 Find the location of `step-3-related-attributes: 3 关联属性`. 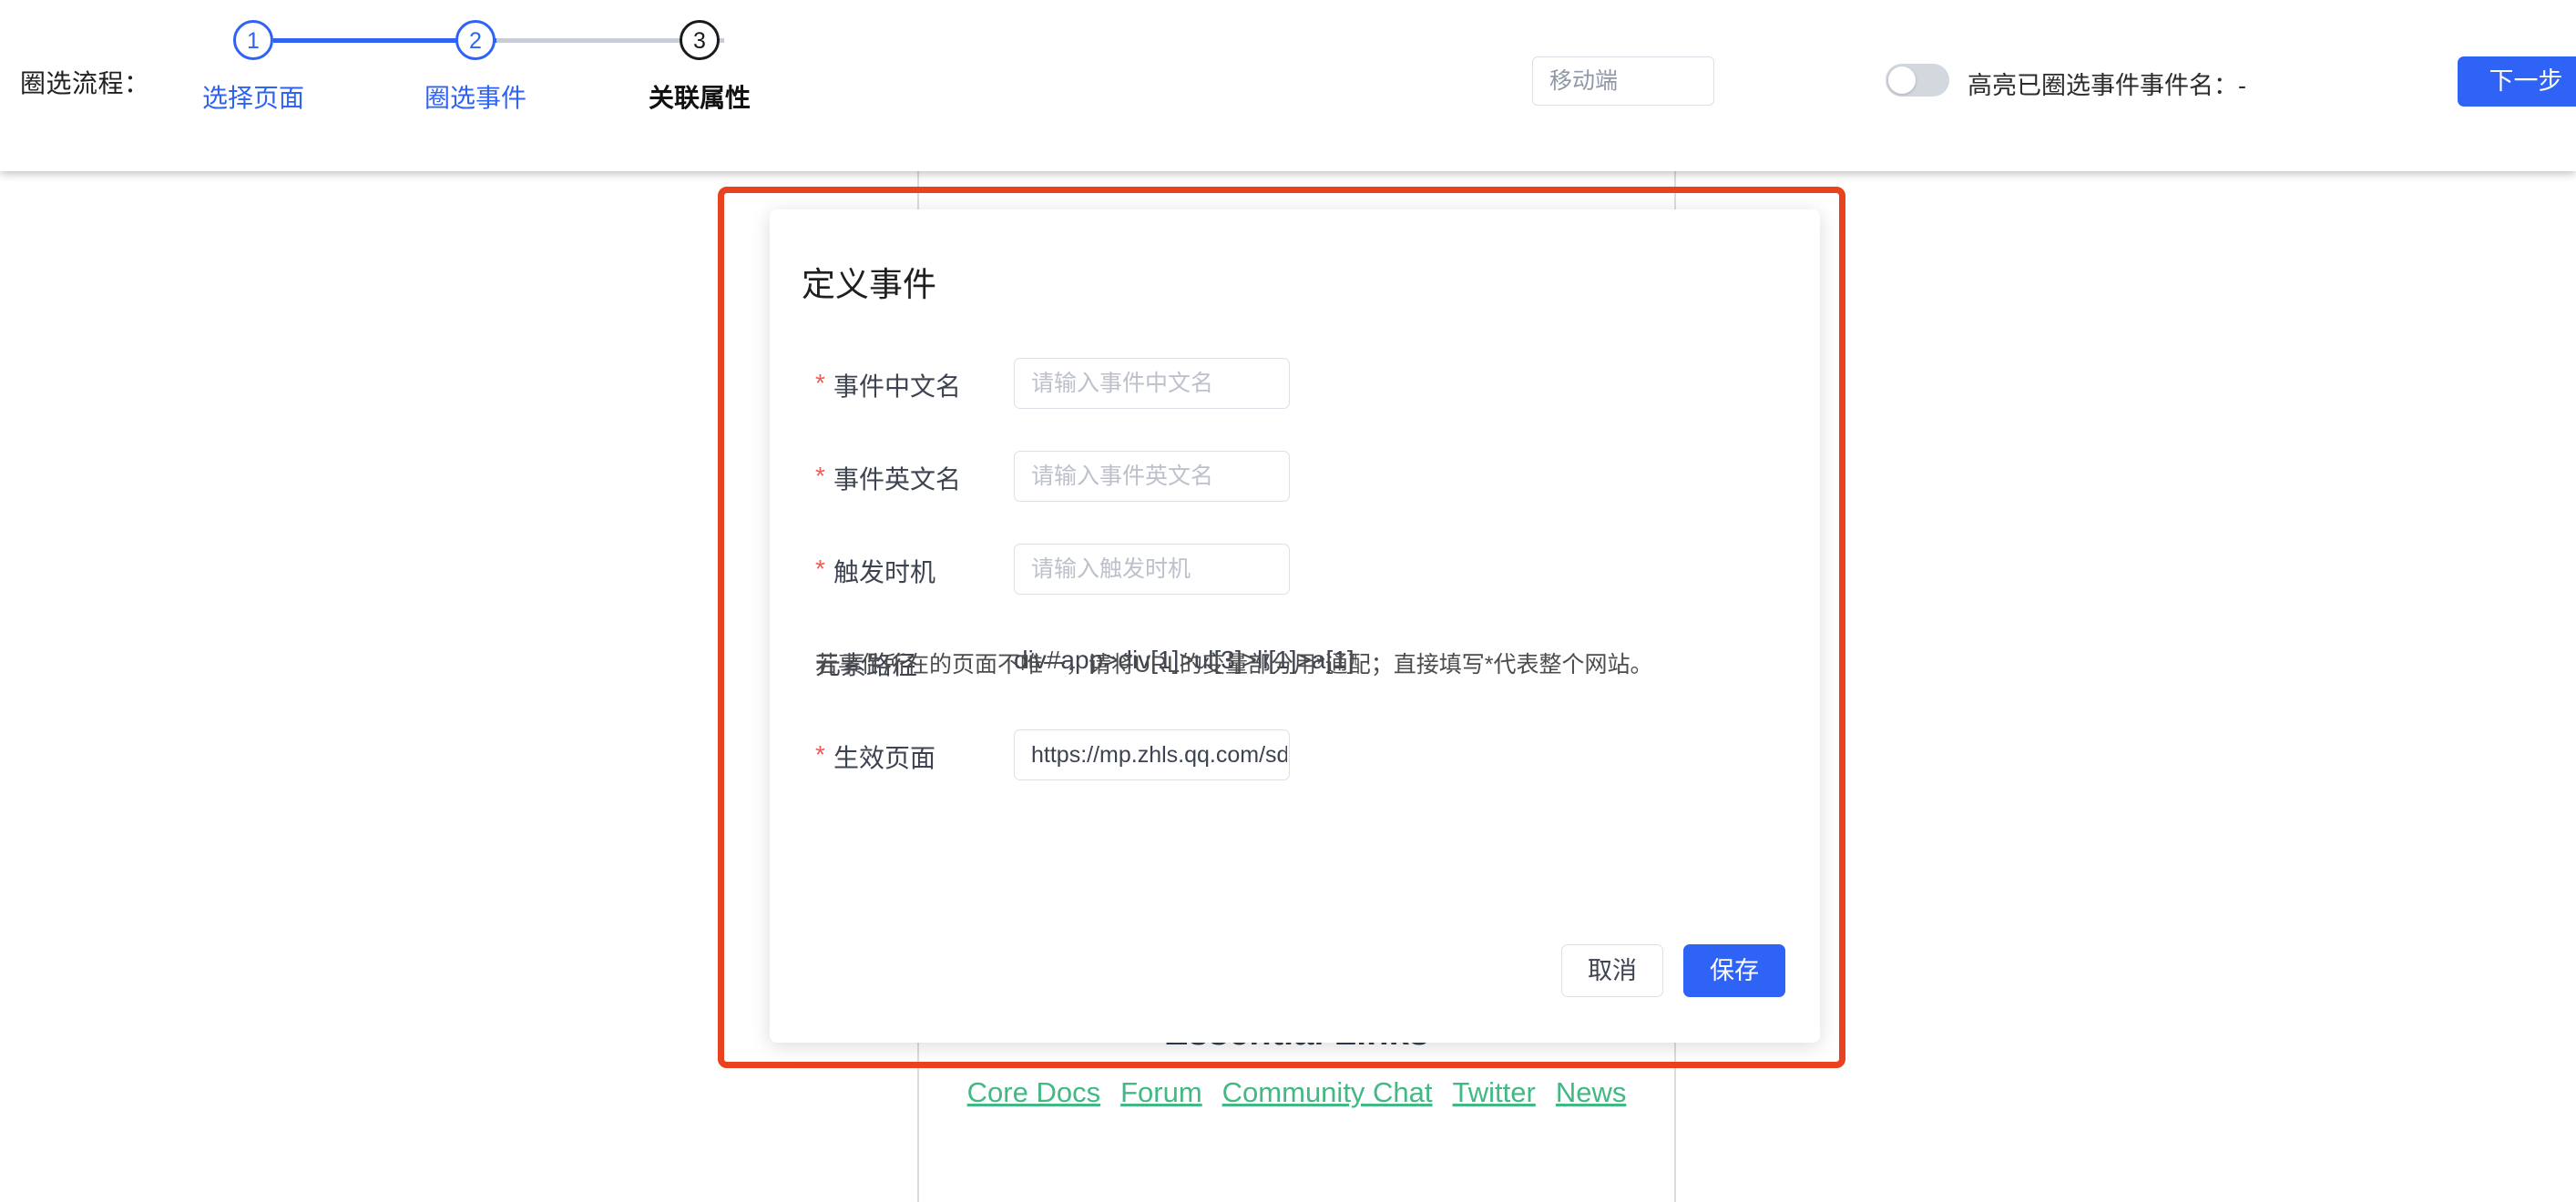

step-3-related-attributes: 3 关联属性 is located at coordinates (700, 67).